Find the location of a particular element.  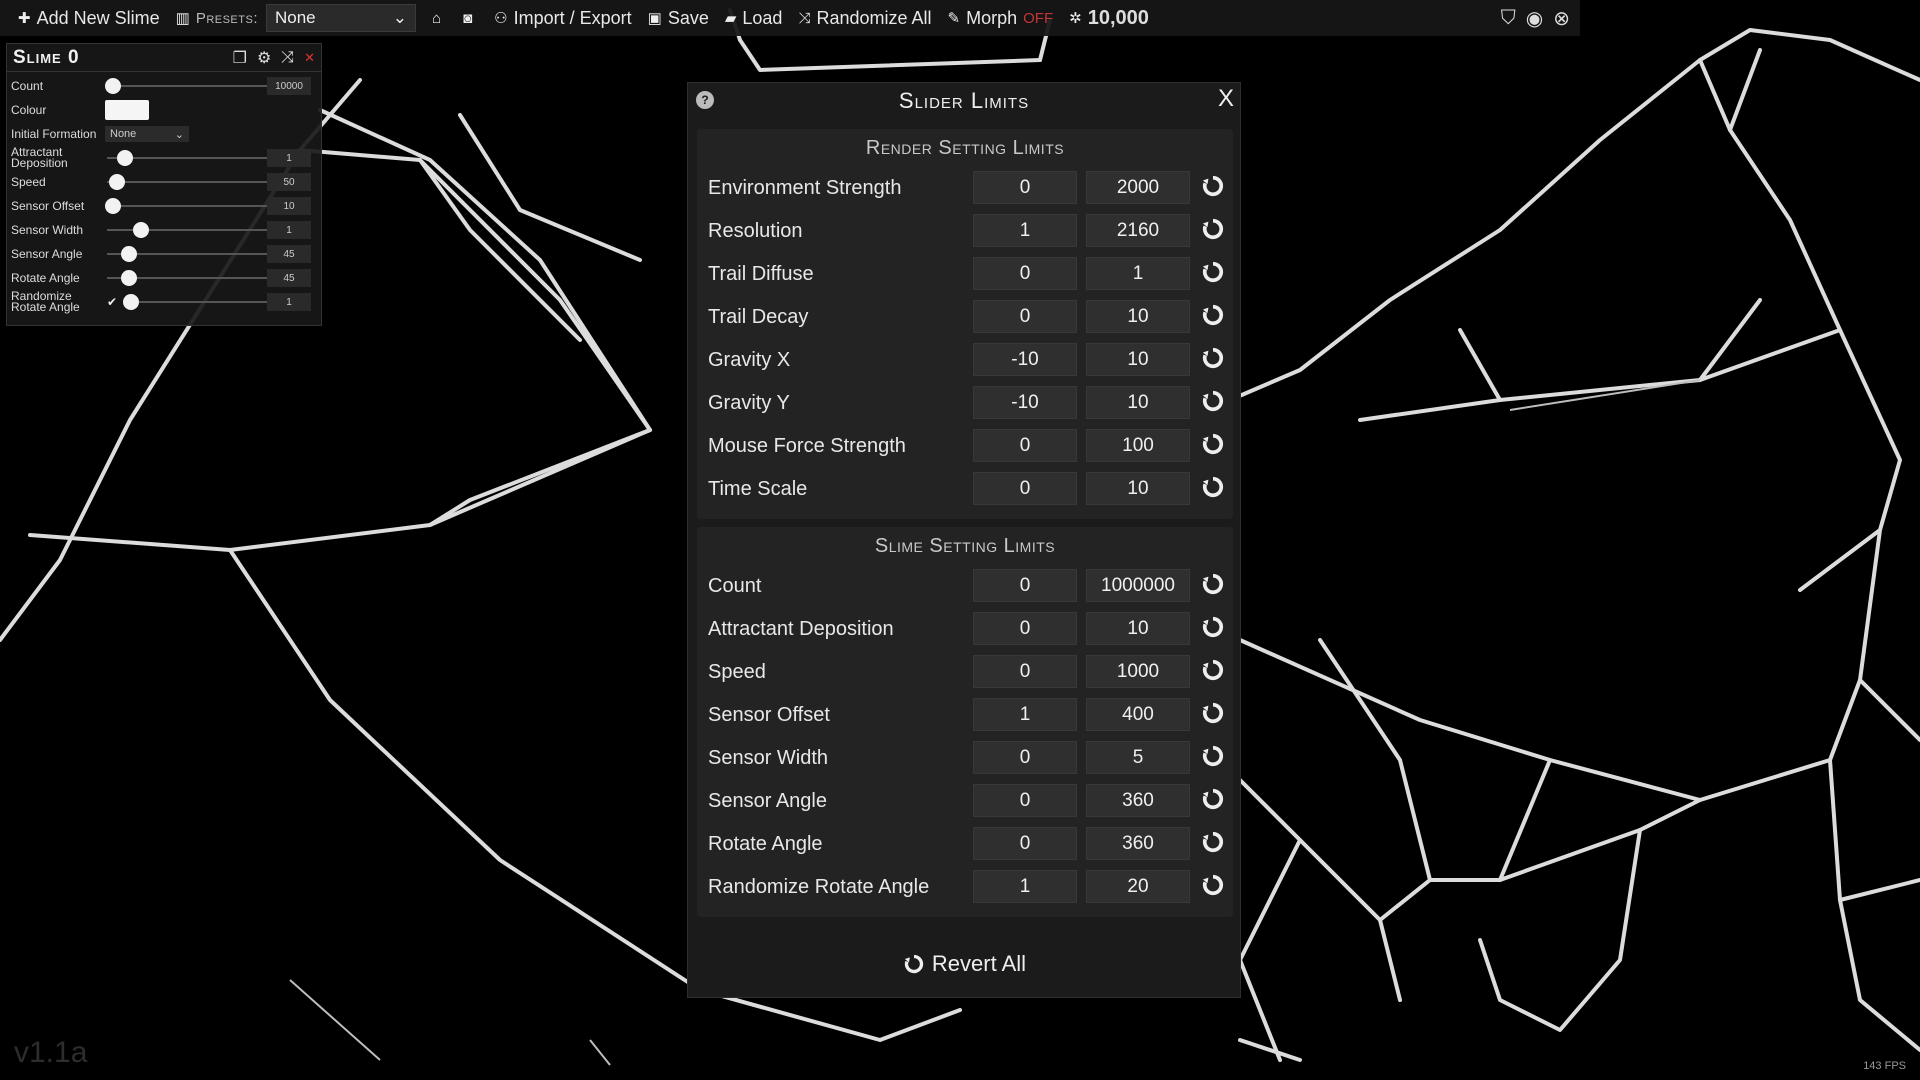

sensor-offset-slider is located at coordinates (191, 206).